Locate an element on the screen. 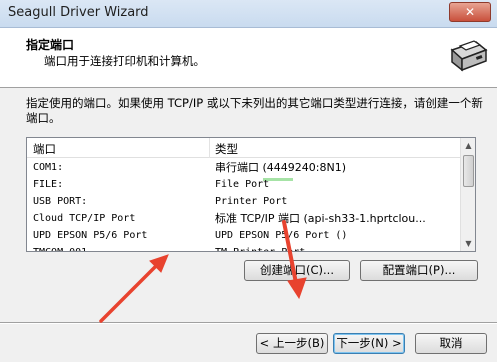 The width and height of the screenshot is (497, 362). port-type: 串行端口 (4449240:8N1) is located at coordinates (281, 167).